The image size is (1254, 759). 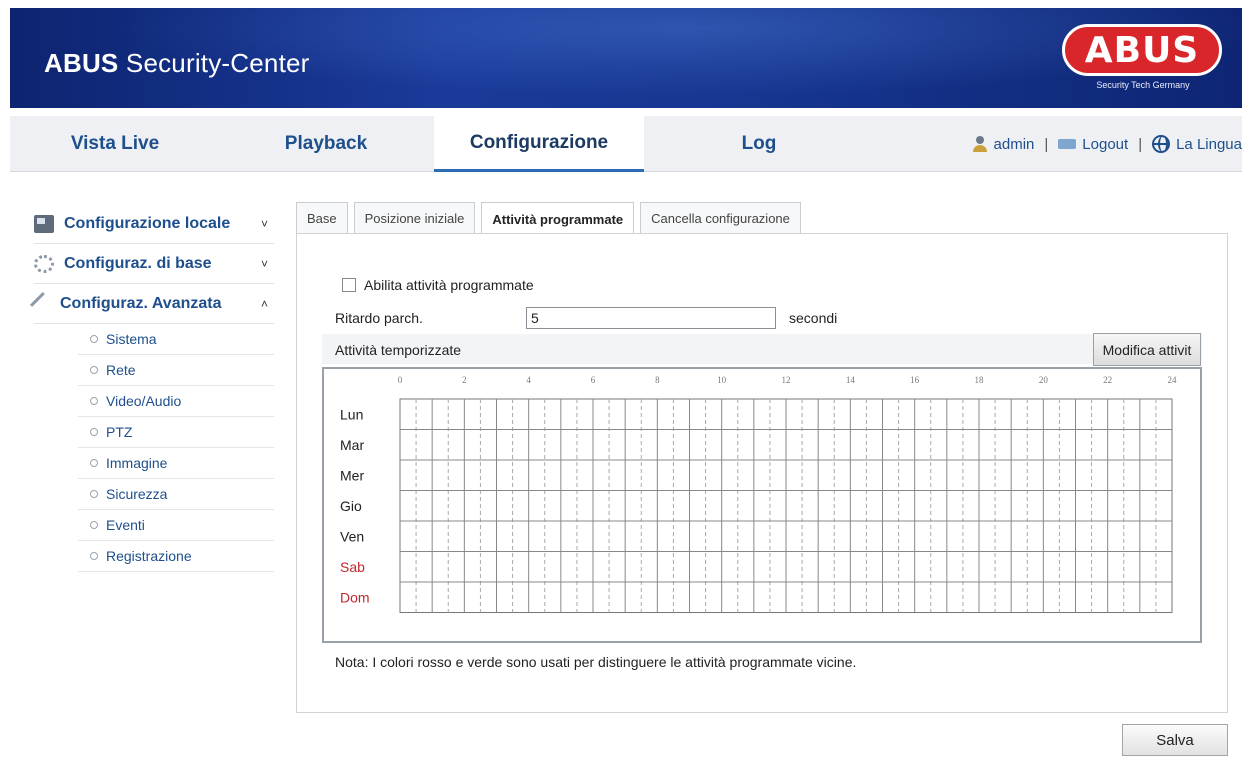 I want to click on language-menu: La Lingua, so click(x=1197, y=144).